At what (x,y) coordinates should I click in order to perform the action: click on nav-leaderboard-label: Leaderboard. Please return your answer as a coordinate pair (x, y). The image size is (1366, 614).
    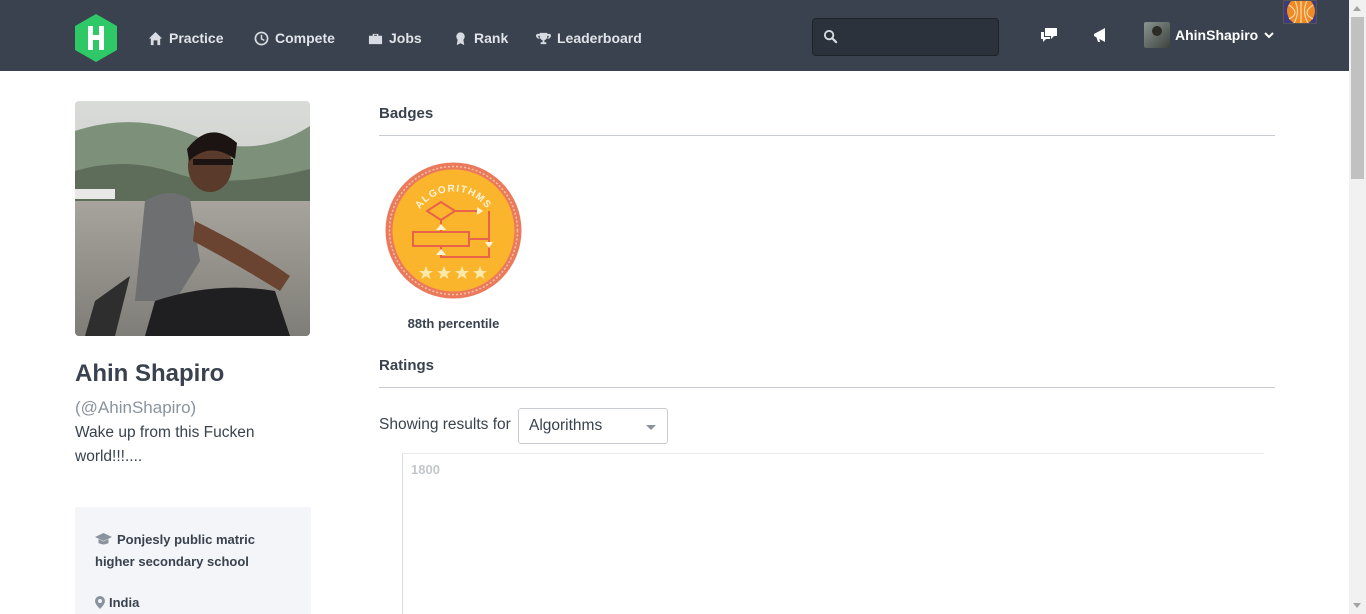
    Looking at the image, I should click on (599, 38).